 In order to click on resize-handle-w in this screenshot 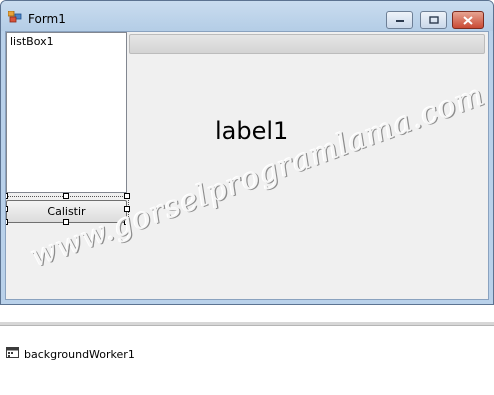, I will do `click(7, 209)`.